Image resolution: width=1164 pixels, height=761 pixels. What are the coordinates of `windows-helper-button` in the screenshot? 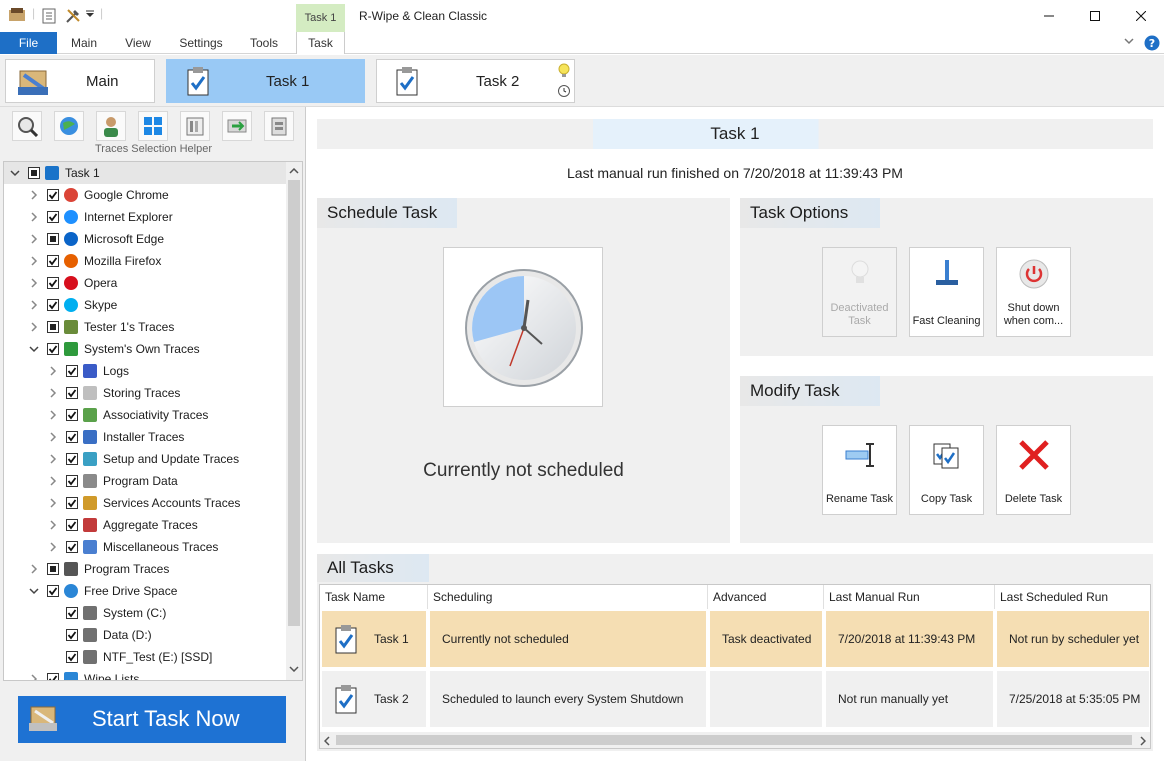 It's located at (153, 126).